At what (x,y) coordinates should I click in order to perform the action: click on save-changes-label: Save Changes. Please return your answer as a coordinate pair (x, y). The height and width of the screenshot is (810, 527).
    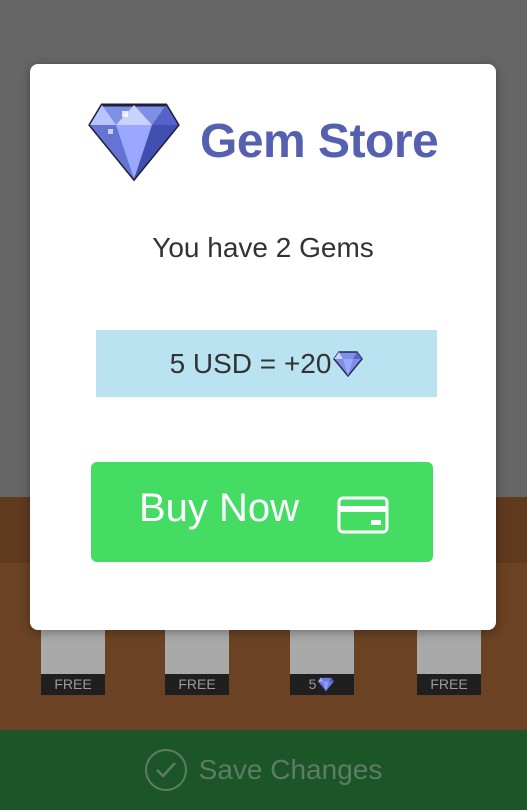
    Looking at the image, I should click on (290, 769).